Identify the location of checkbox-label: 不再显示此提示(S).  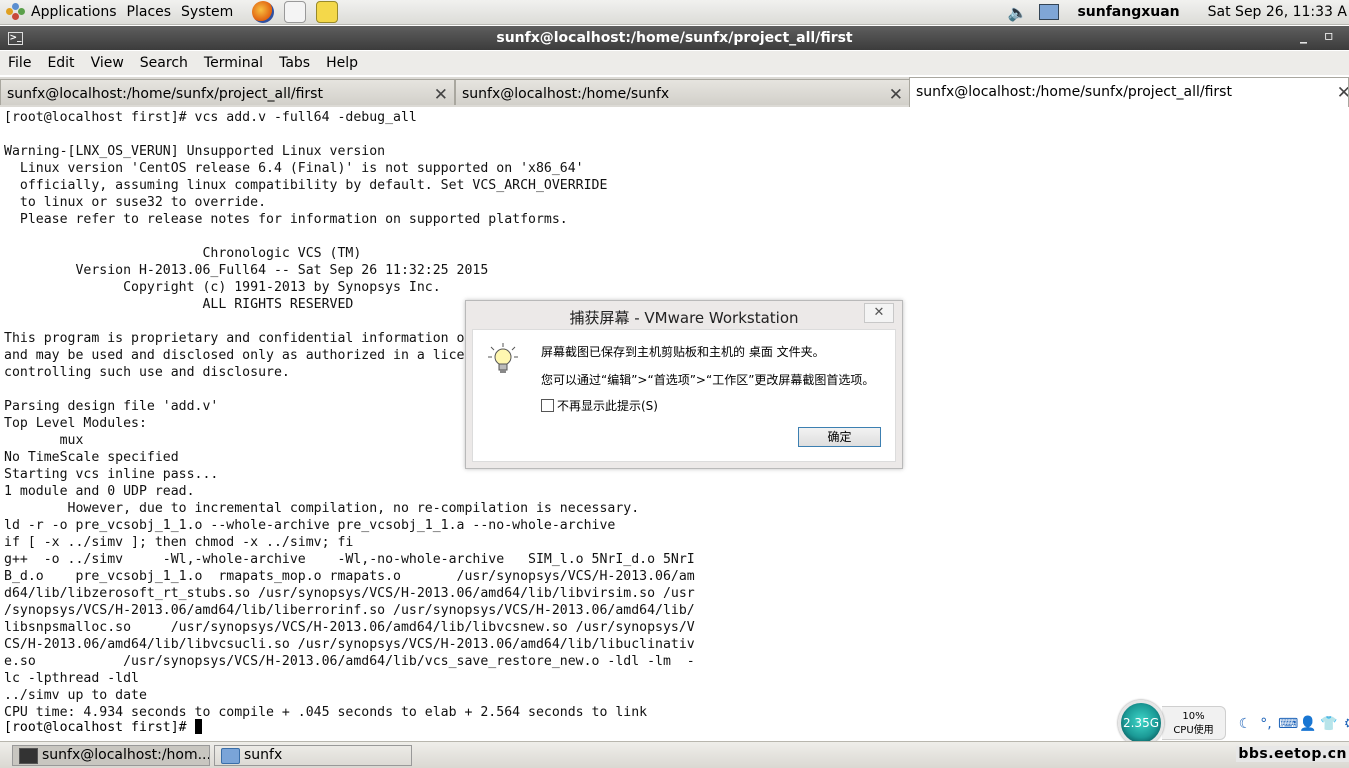
(607, 406).